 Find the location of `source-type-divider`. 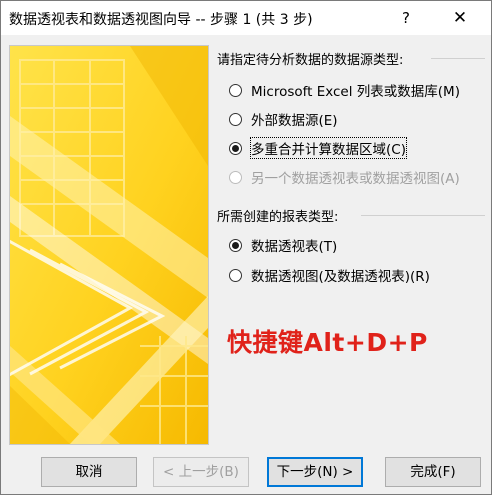

source-type-divider is located at coordinates (458, 58).